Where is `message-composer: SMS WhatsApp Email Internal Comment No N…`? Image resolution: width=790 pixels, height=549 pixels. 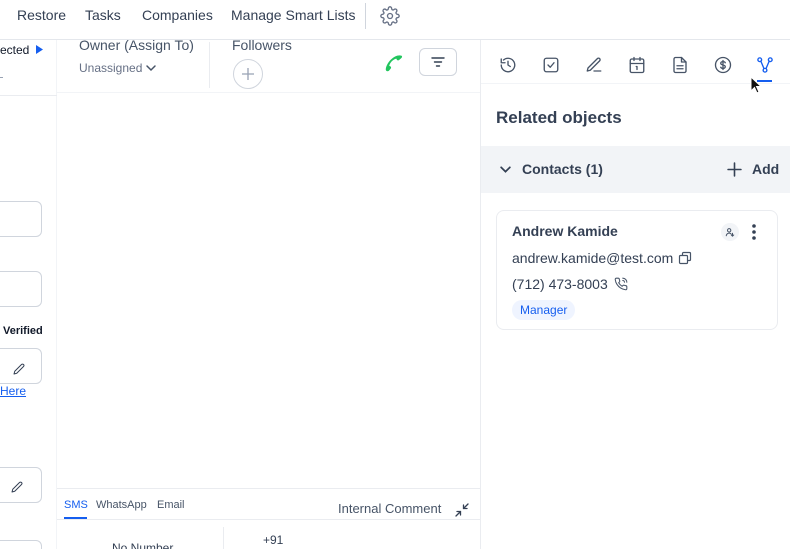
message-composer: SMS WhatsApp Email Internal Comment No N… is located at coordinates (268, 518).